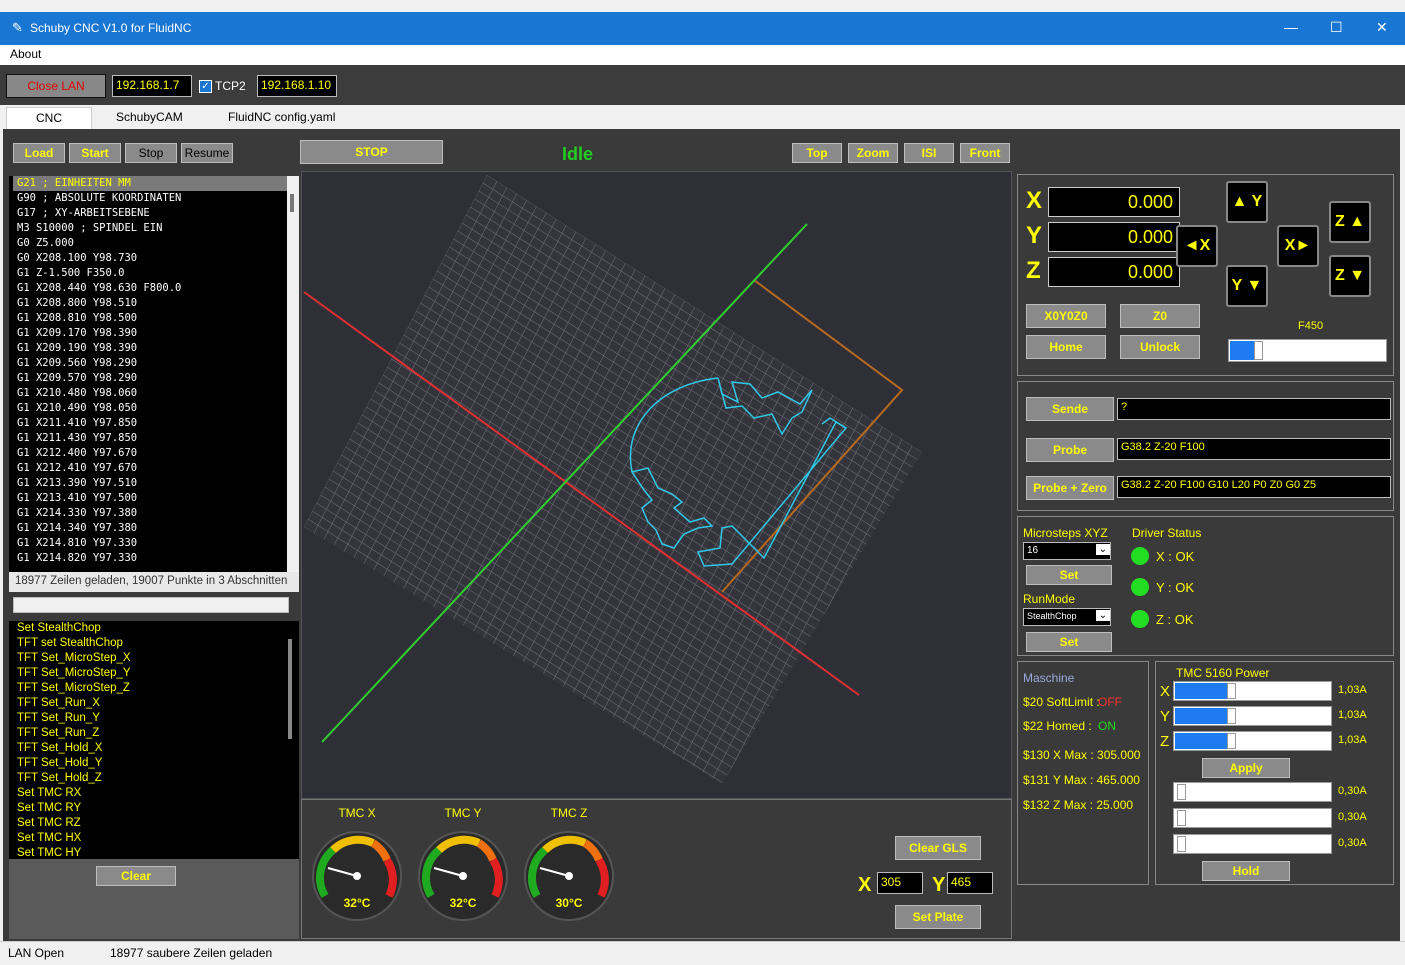 This screenshot has width=1405, height=965. I want to click on jog-y-minus-button: Y ▼, so click(1247, 286).